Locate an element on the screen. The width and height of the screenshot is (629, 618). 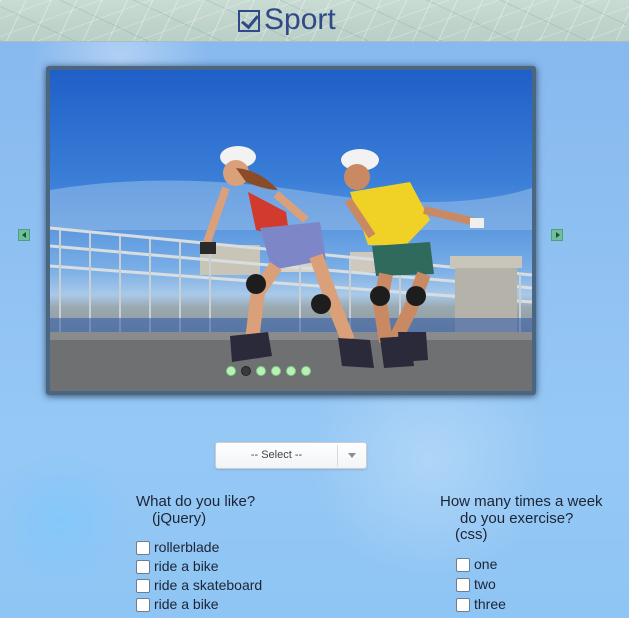
option-label: one is located at coordinates (486, 564).